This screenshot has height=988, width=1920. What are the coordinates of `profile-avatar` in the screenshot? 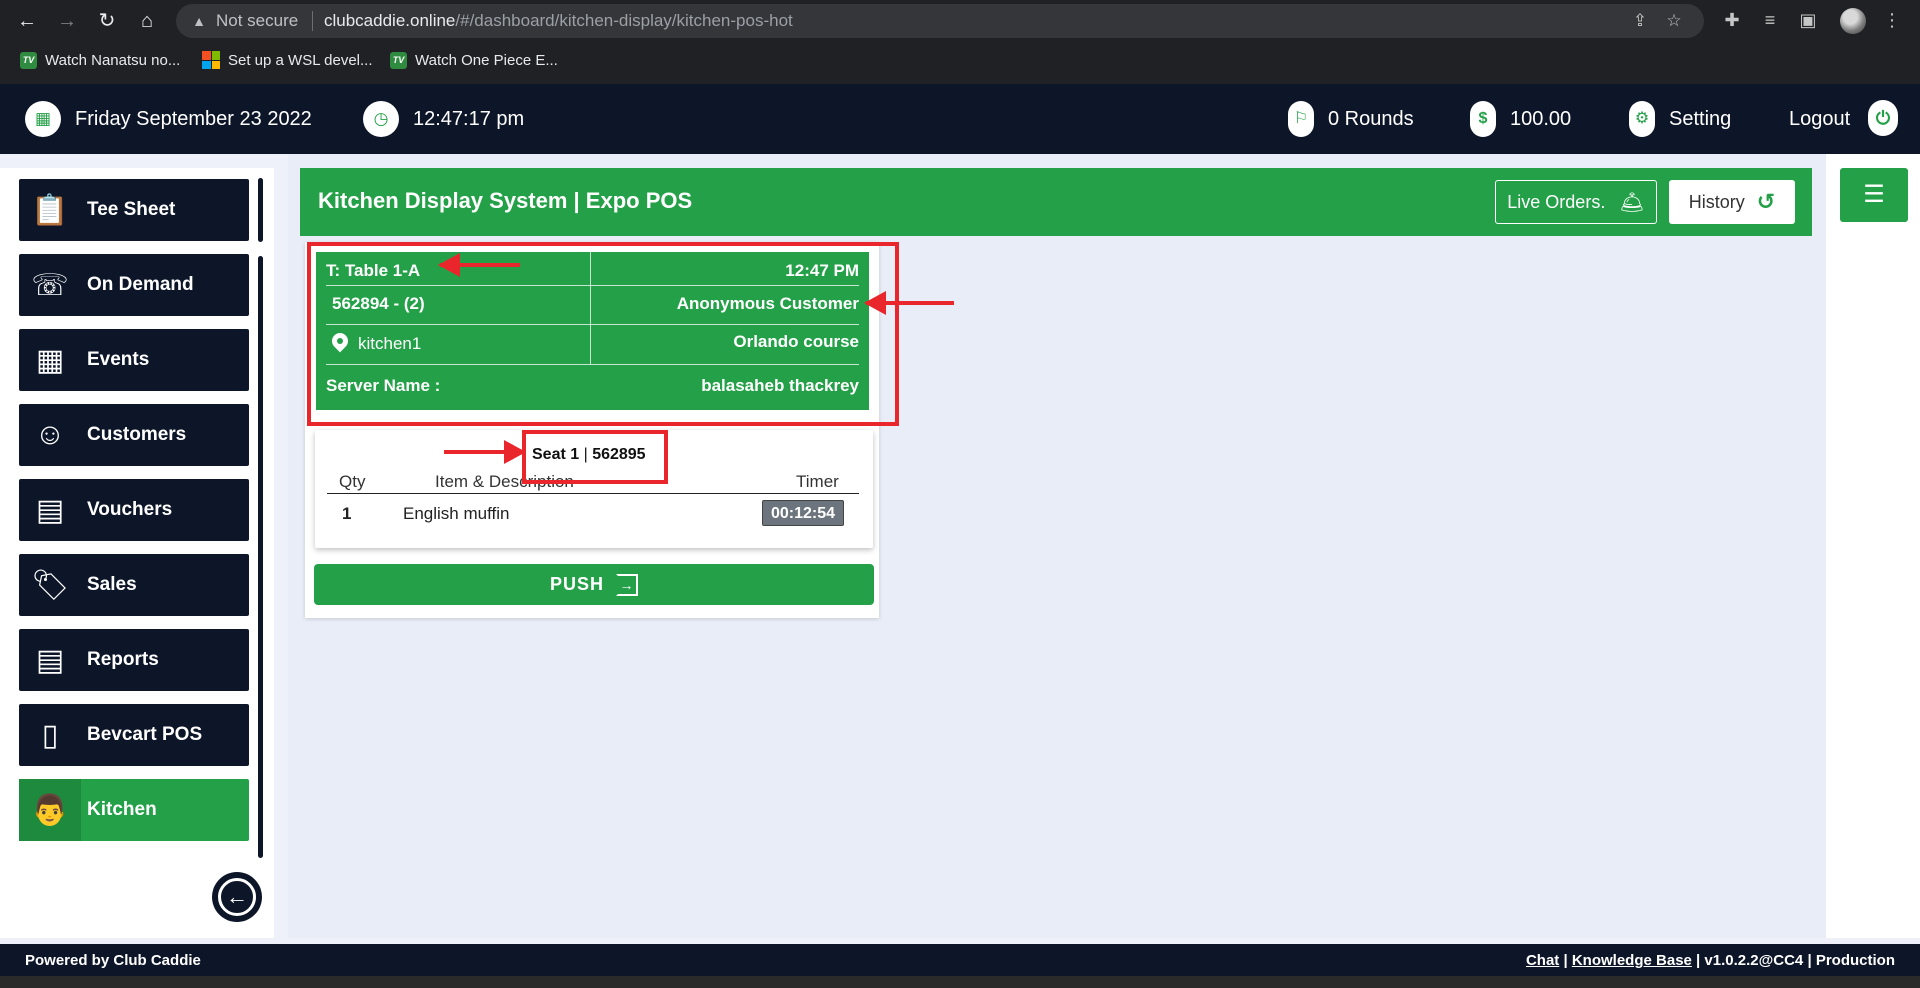 It's located at (1853, 21).